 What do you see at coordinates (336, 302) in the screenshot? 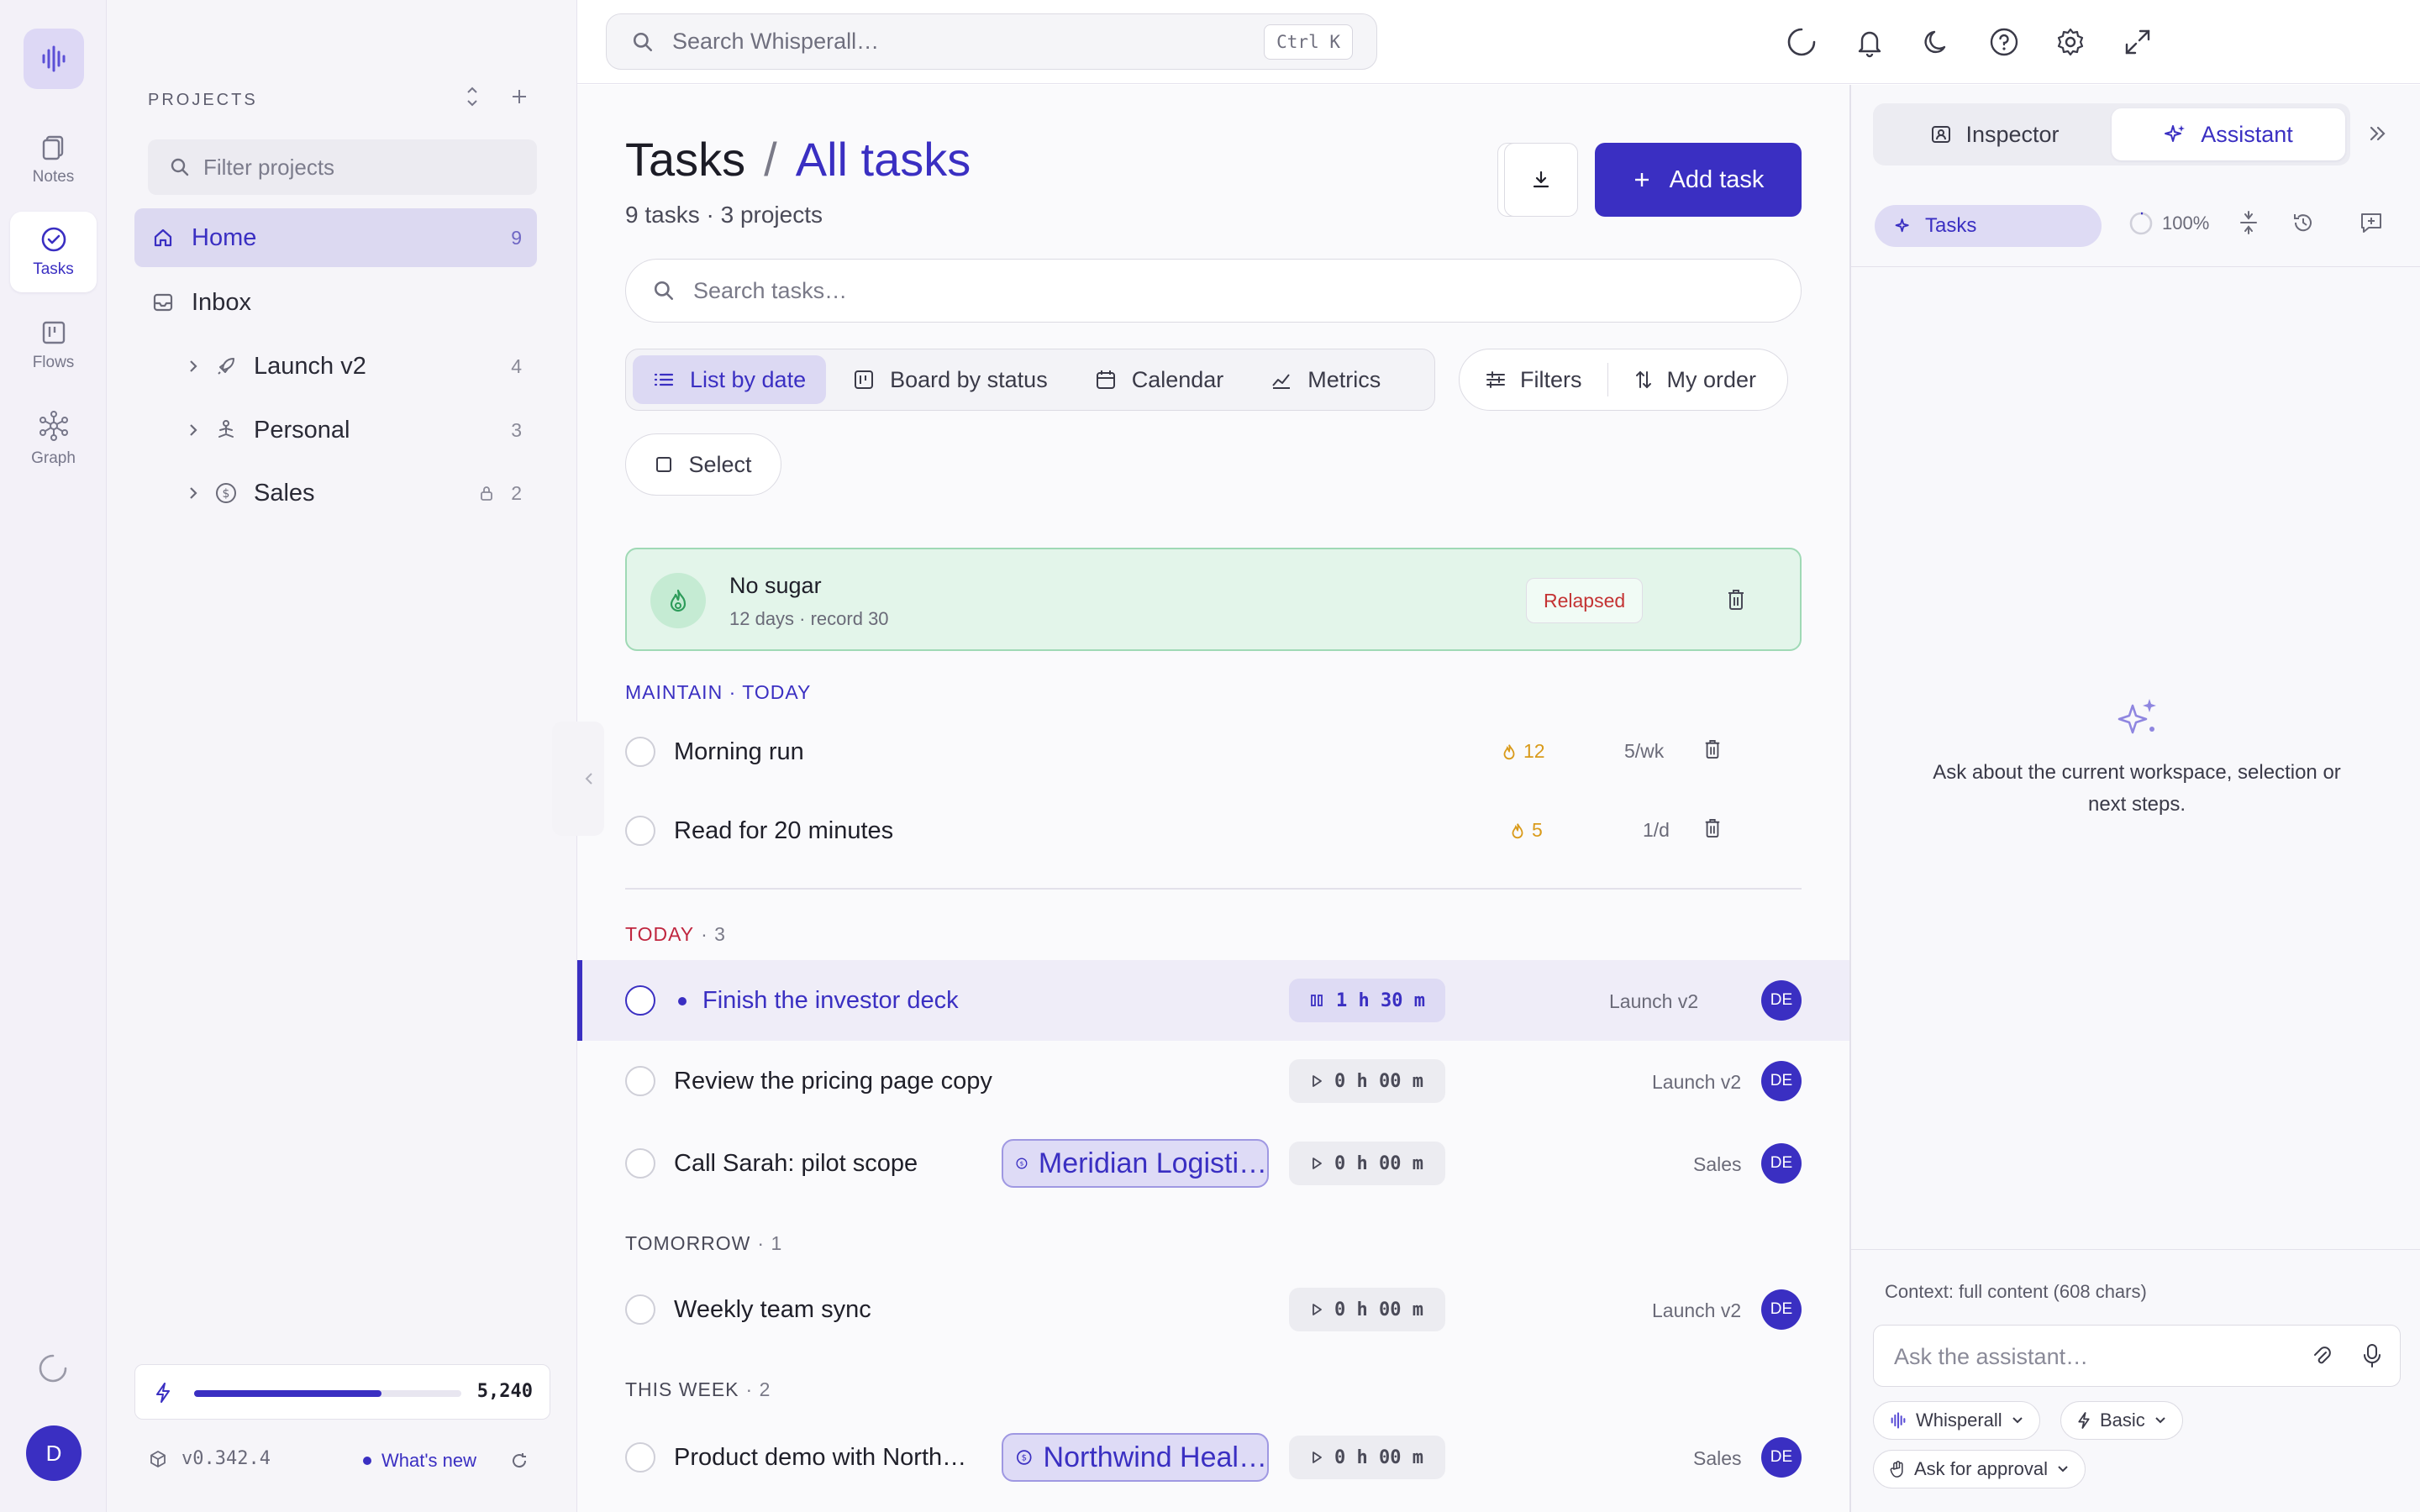
I see `sidebar-item-inbox: Inbox` at bounding box center [336, 302].